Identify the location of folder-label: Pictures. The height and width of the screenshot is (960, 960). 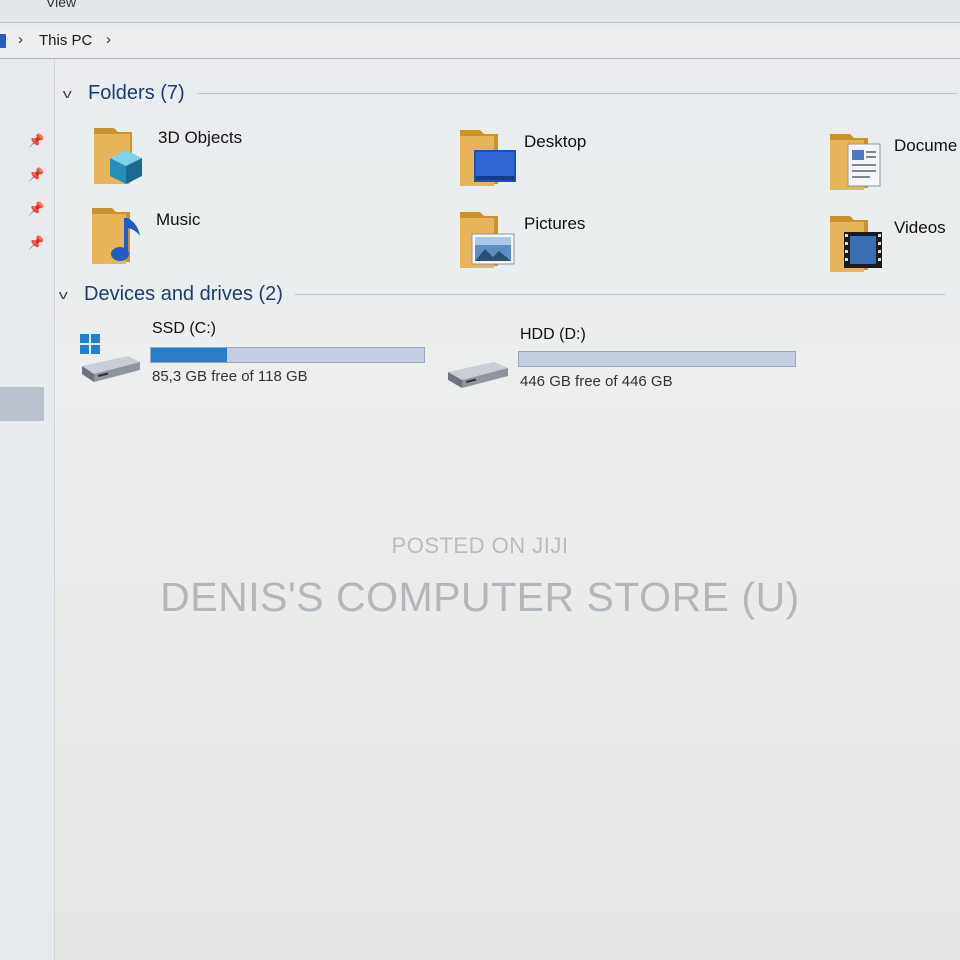
(555, 223).